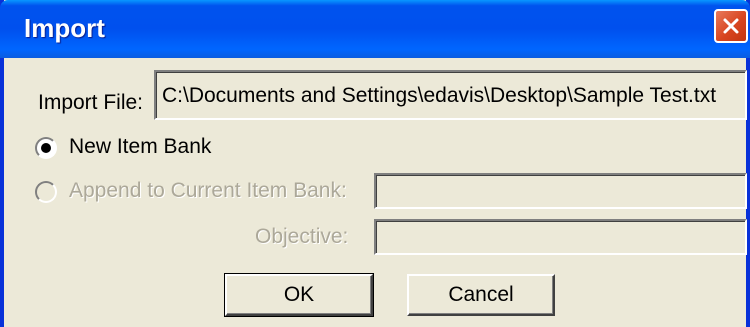  I want to click on append-item-bank-label: Append to Current Item Bank:, so click(208, 190).